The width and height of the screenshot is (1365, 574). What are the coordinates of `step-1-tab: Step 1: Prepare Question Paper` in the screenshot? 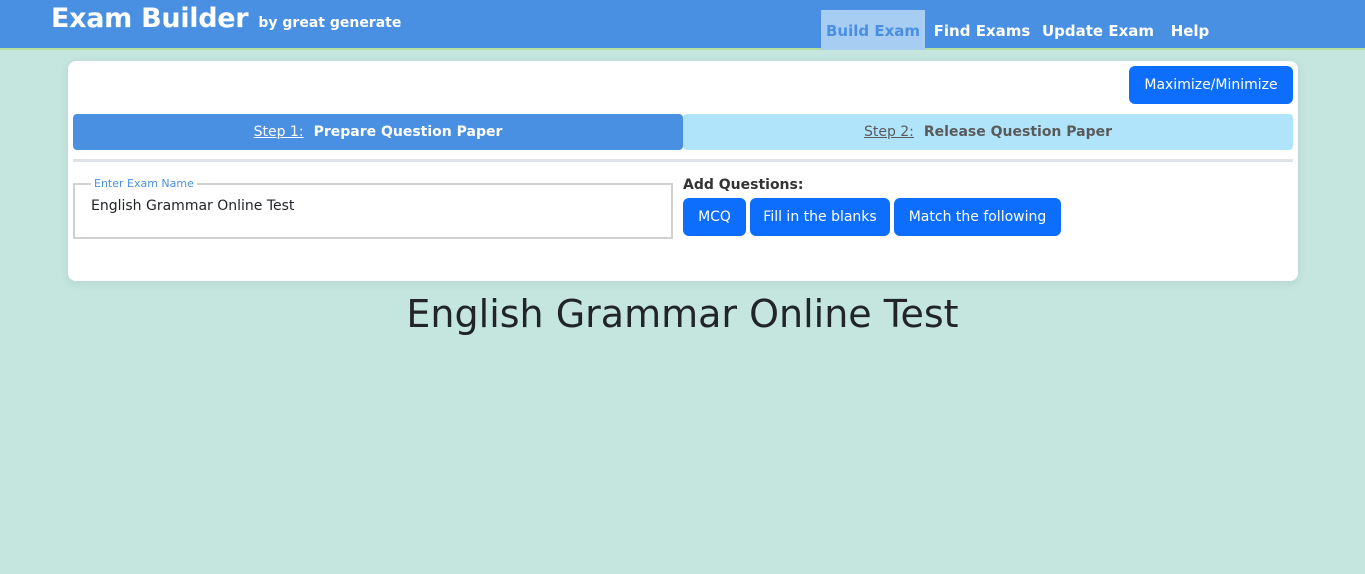 It's located at (378, 132).